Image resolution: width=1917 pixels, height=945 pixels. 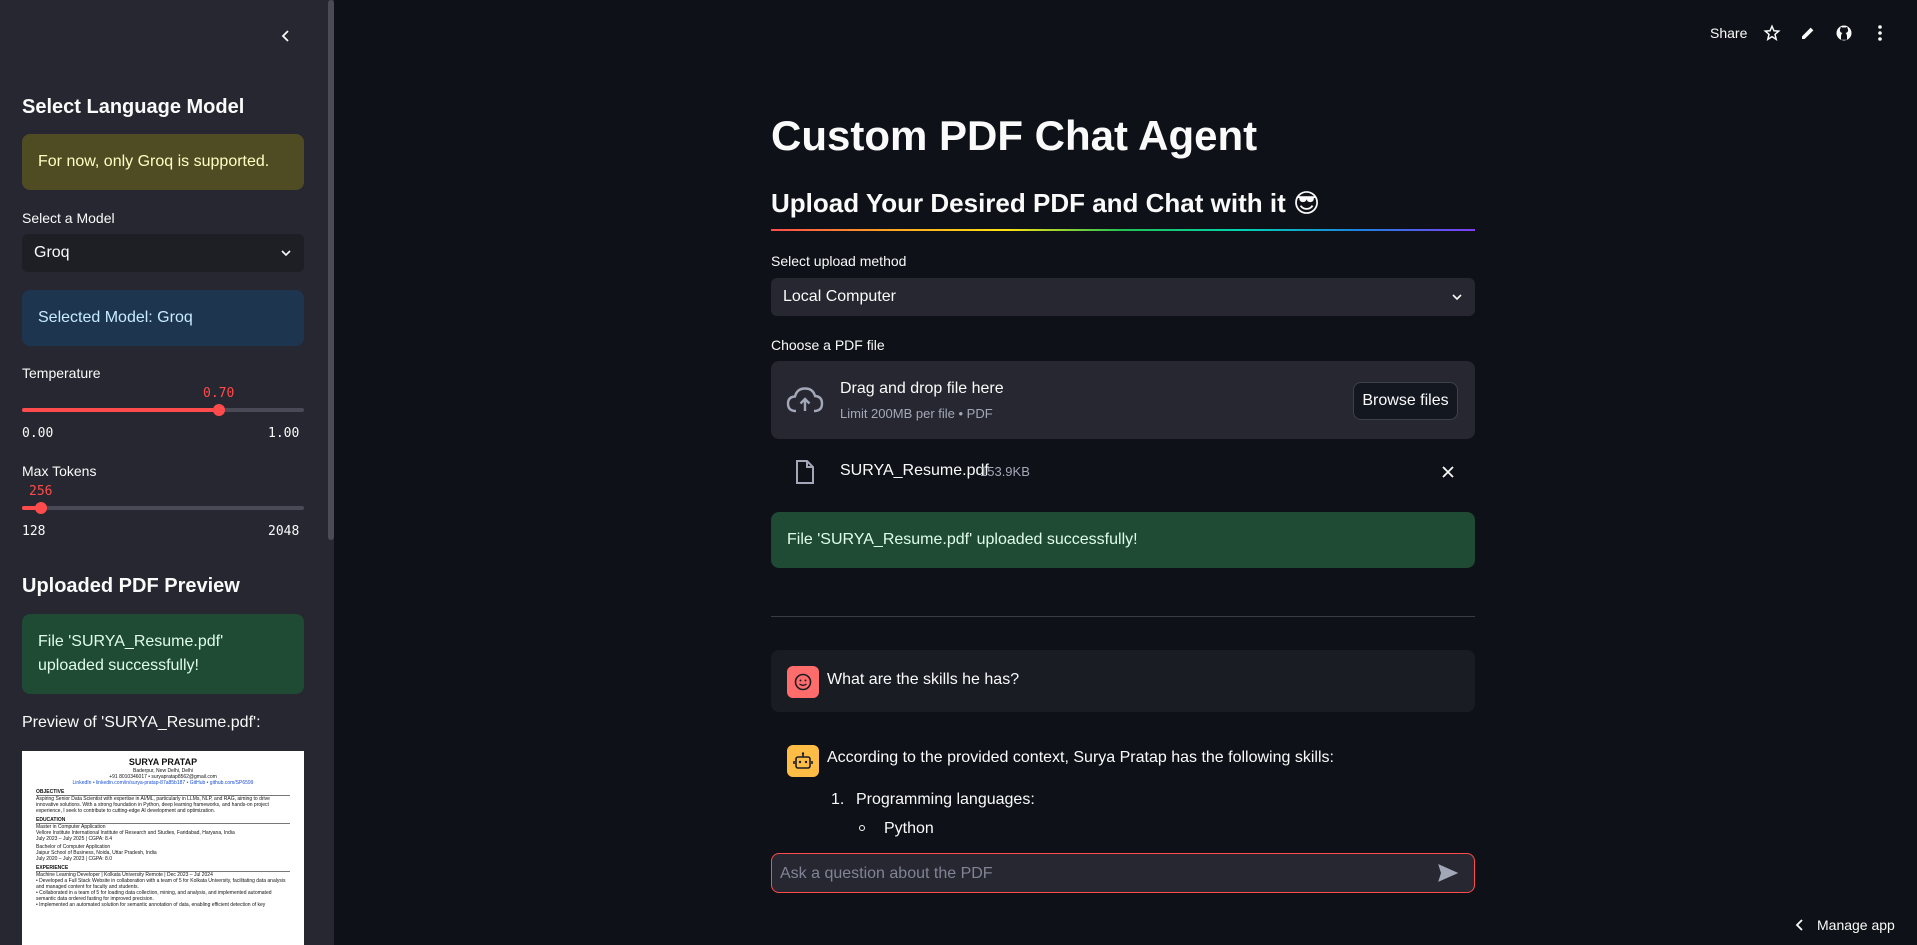 What do you see at coordinates (163, 253) in the screenshot?
I see `model-select: Groq` at bounding box center [163, 253].